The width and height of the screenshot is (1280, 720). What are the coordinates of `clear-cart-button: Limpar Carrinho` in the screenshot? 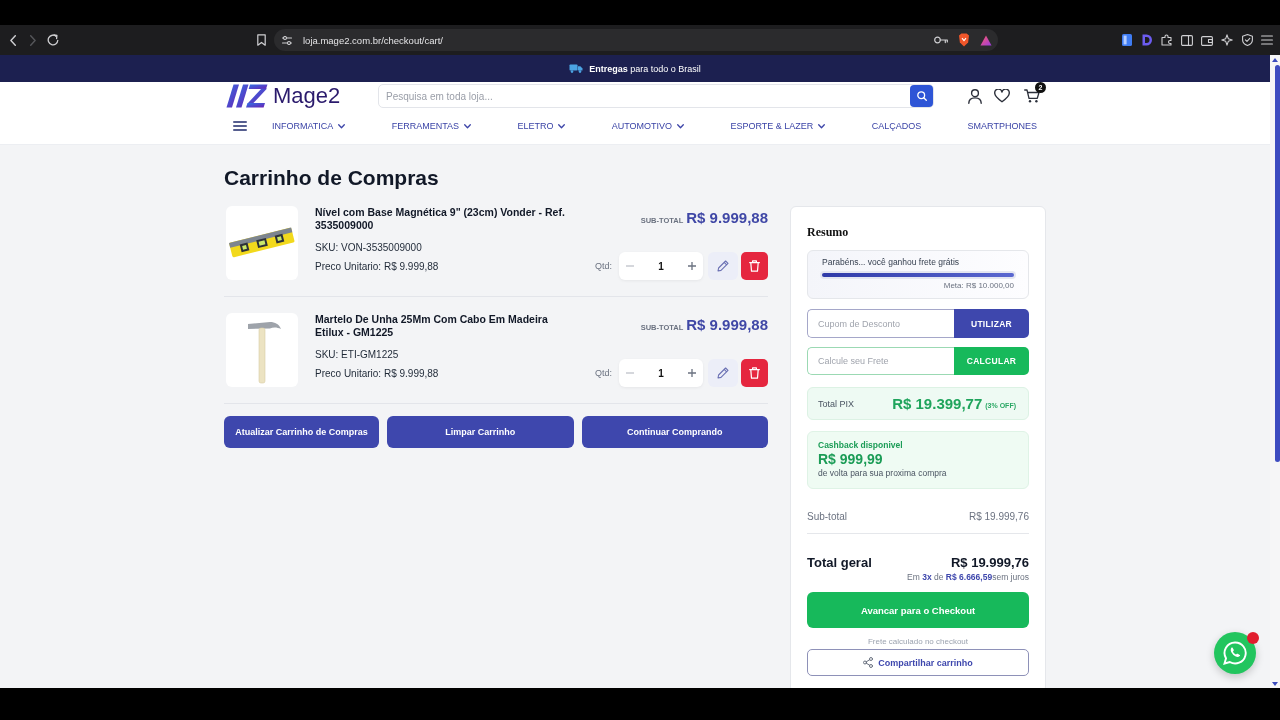 It's located at (480, 432).